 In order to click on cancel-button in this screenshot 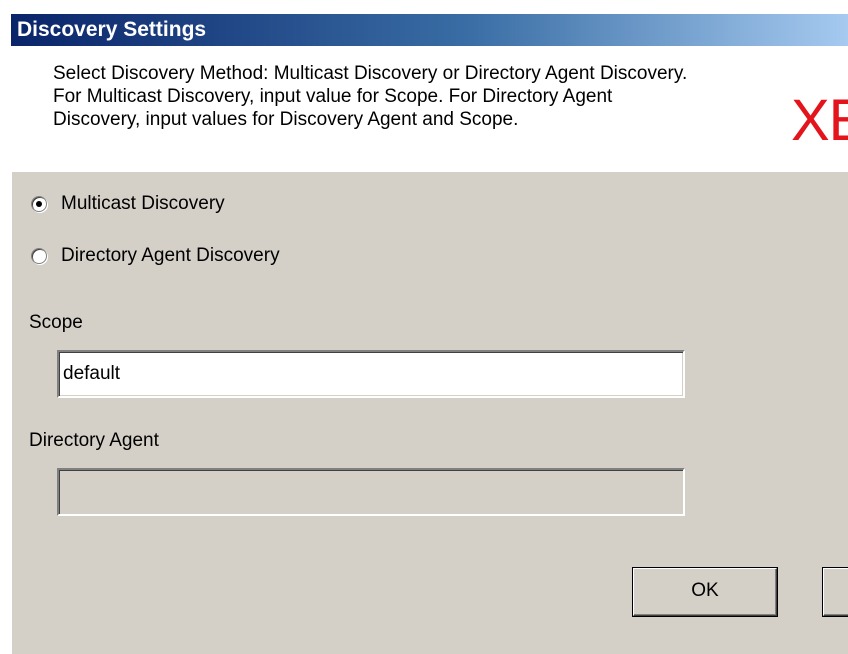, I will do `click(835, 592)`.